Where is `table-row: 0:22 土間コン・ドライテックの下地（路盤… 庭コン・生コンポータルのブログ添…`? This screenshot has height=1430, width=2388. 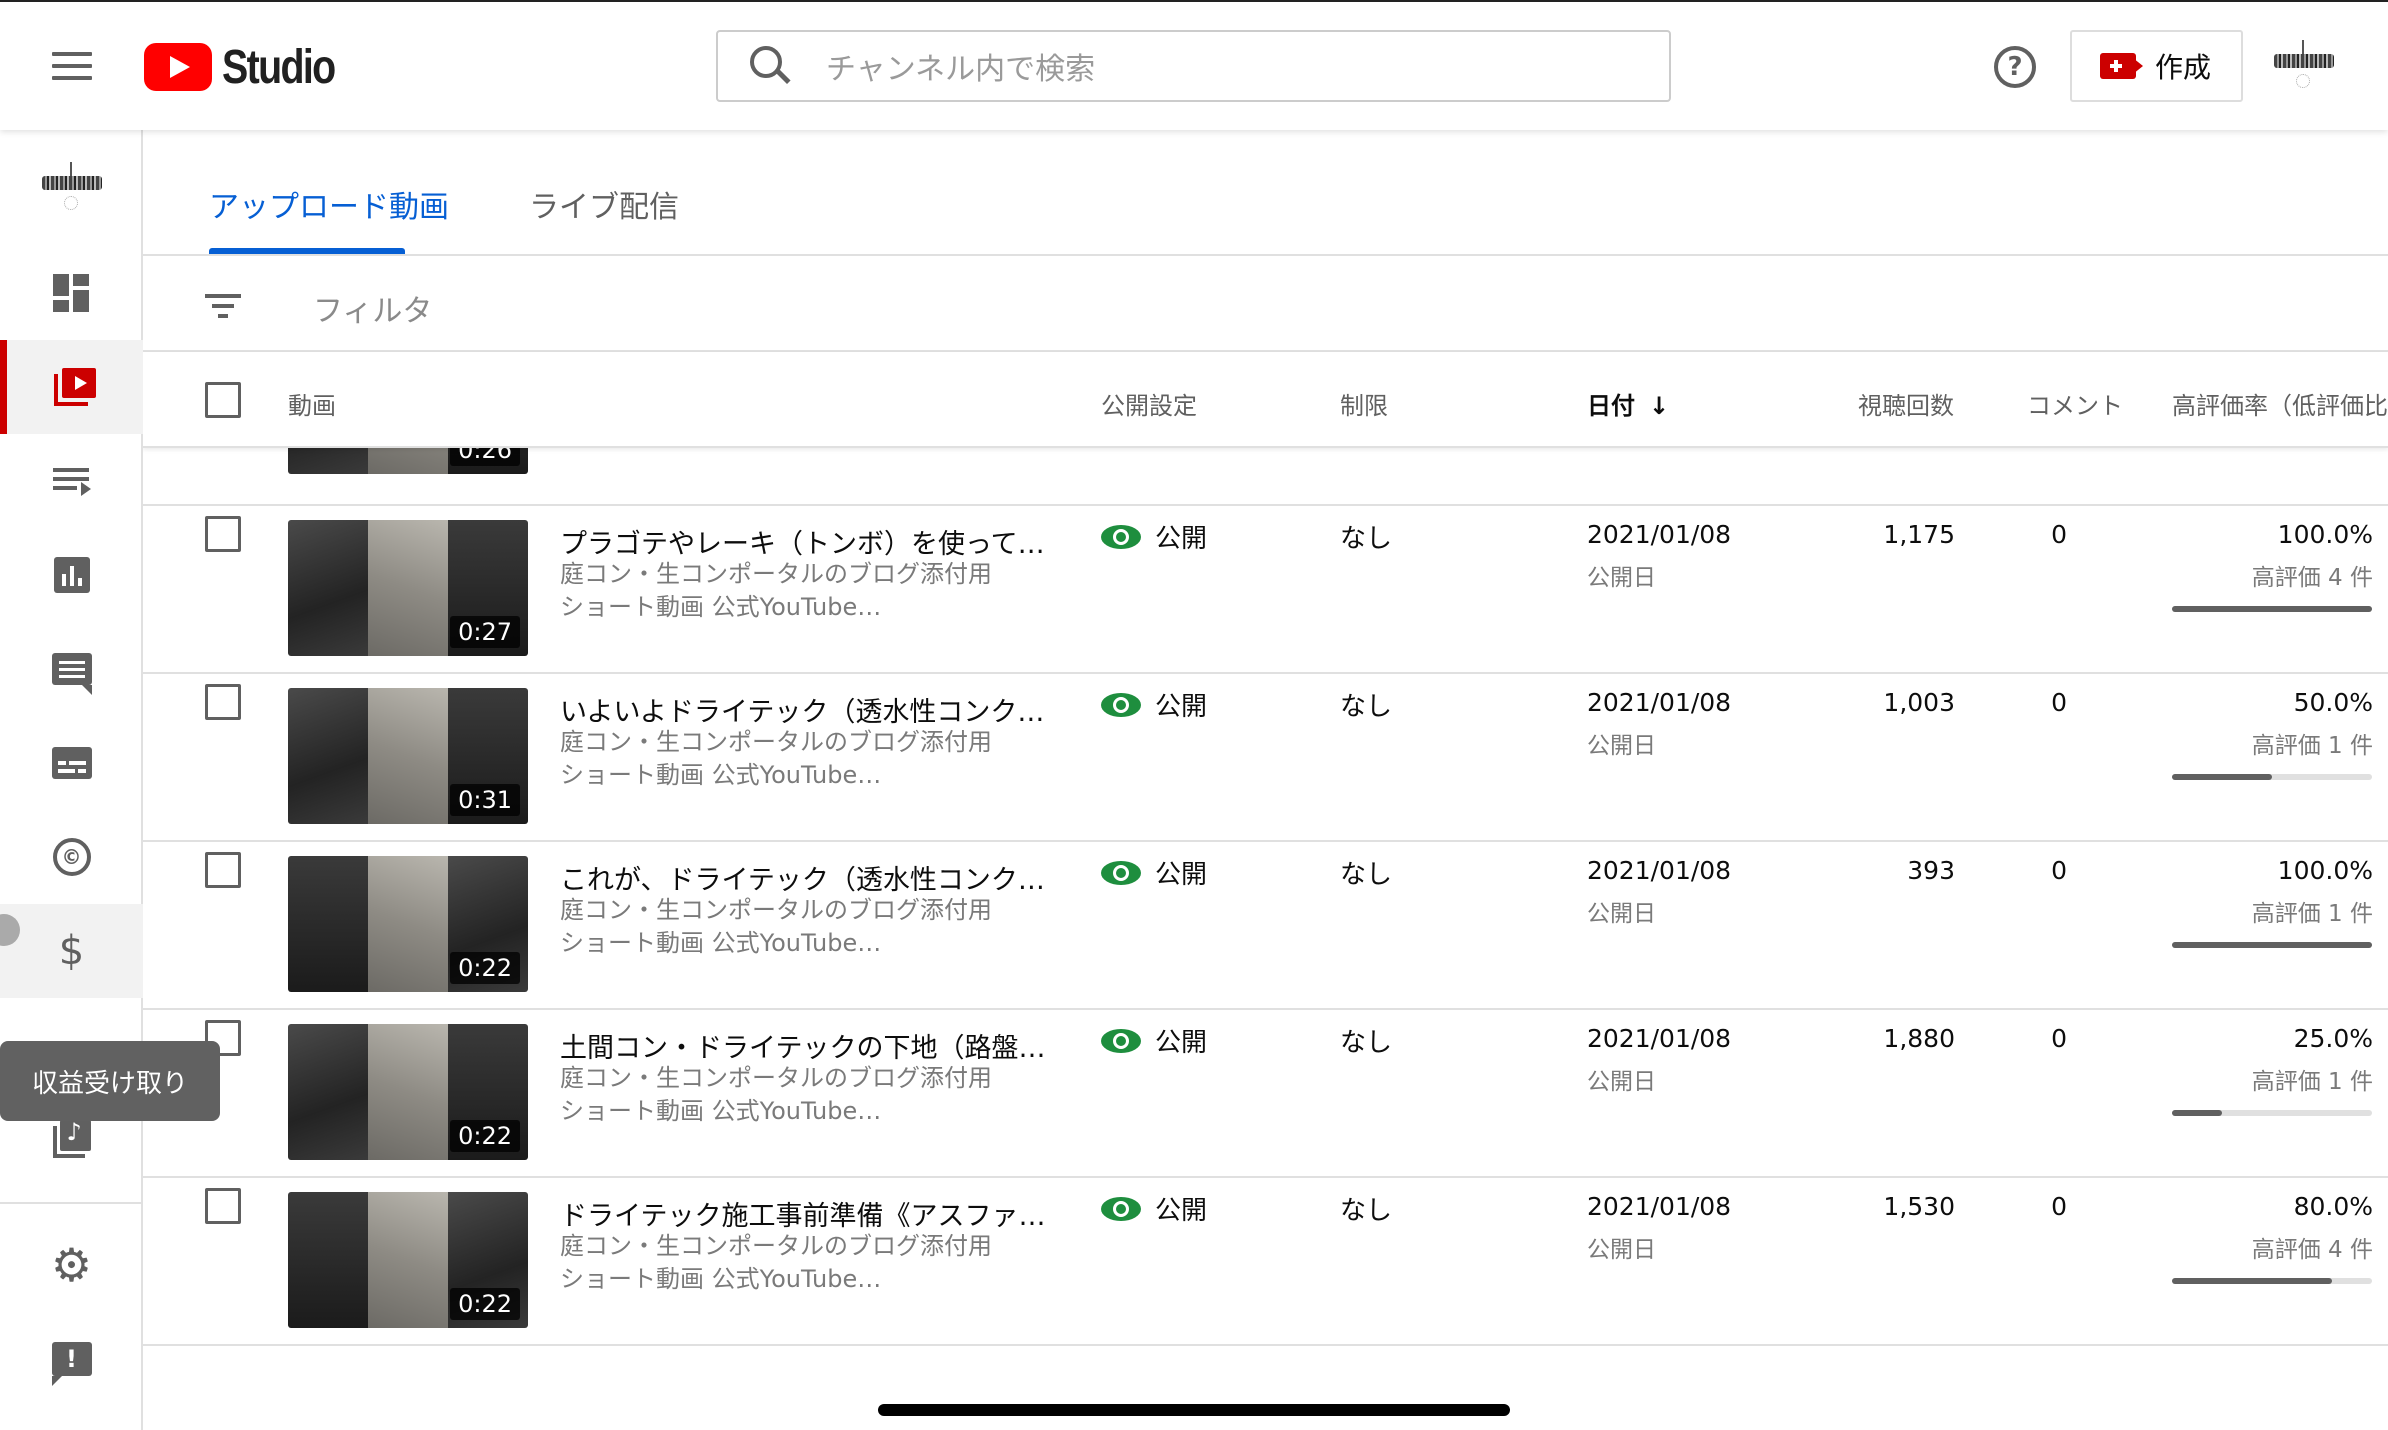 table-row: 0:22 土間コン・ドライテックの下地（路盤… 庭コン・生コンポータルのブログ添… is located at coordinates (1265, 1094).